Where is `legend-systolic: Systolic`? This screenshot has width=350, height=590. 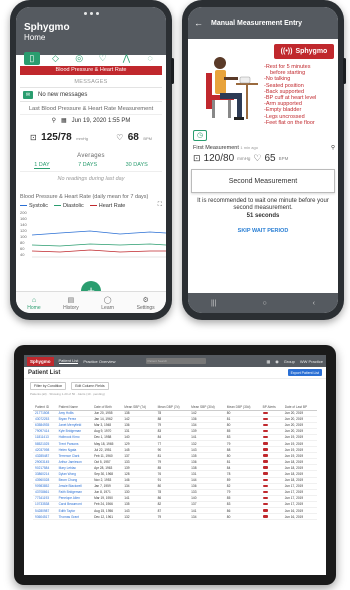
legend-systolic: Systolic is located at coordinates (34, 206).